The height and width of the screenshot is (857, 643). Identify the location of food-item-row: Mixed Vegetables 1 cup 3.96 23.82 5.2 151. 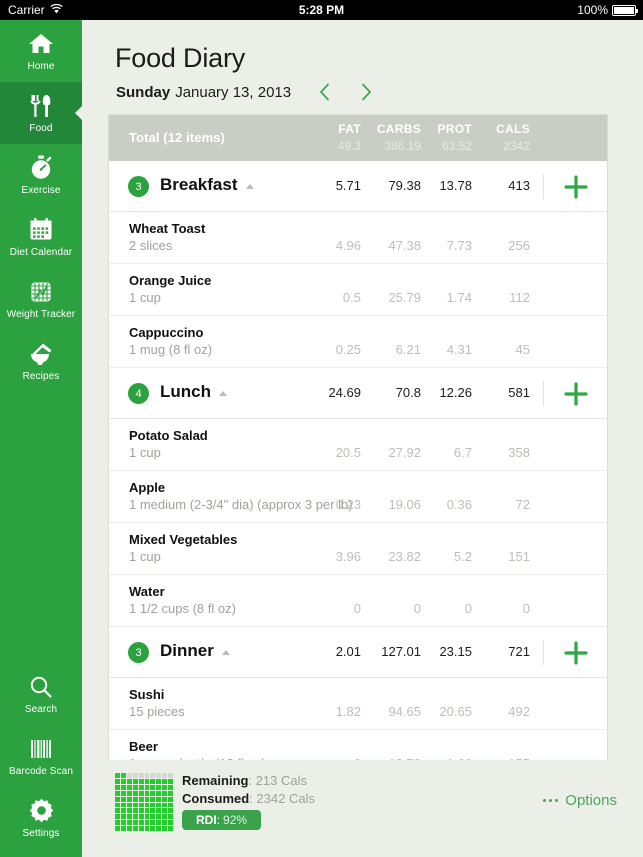
(358, 549).